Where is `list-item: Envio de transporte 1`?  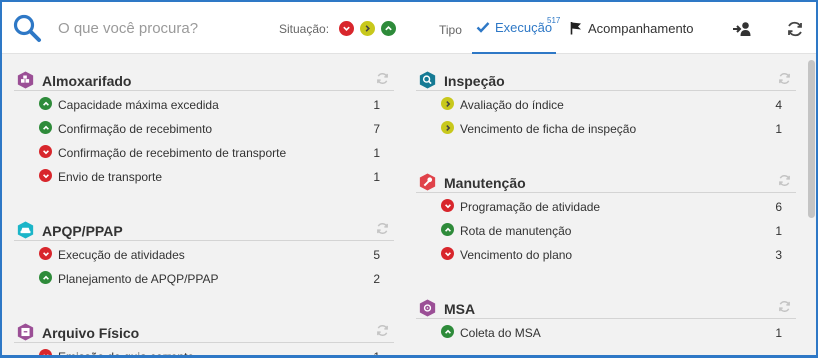 list-item: Envio de transporte 1 is located at coordinates (204, 175).